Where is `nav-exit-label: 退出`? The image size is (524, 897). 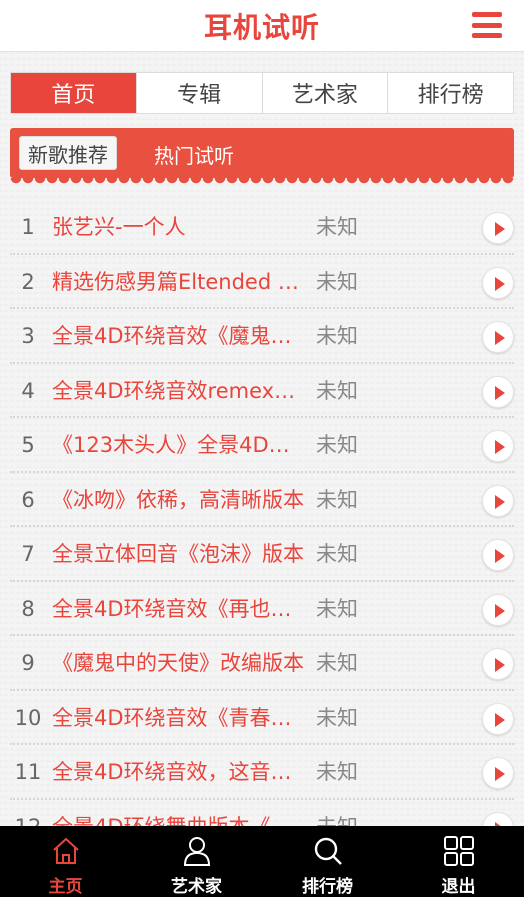
nav-exit-label: 退出 is located at coordinates (458, 887).